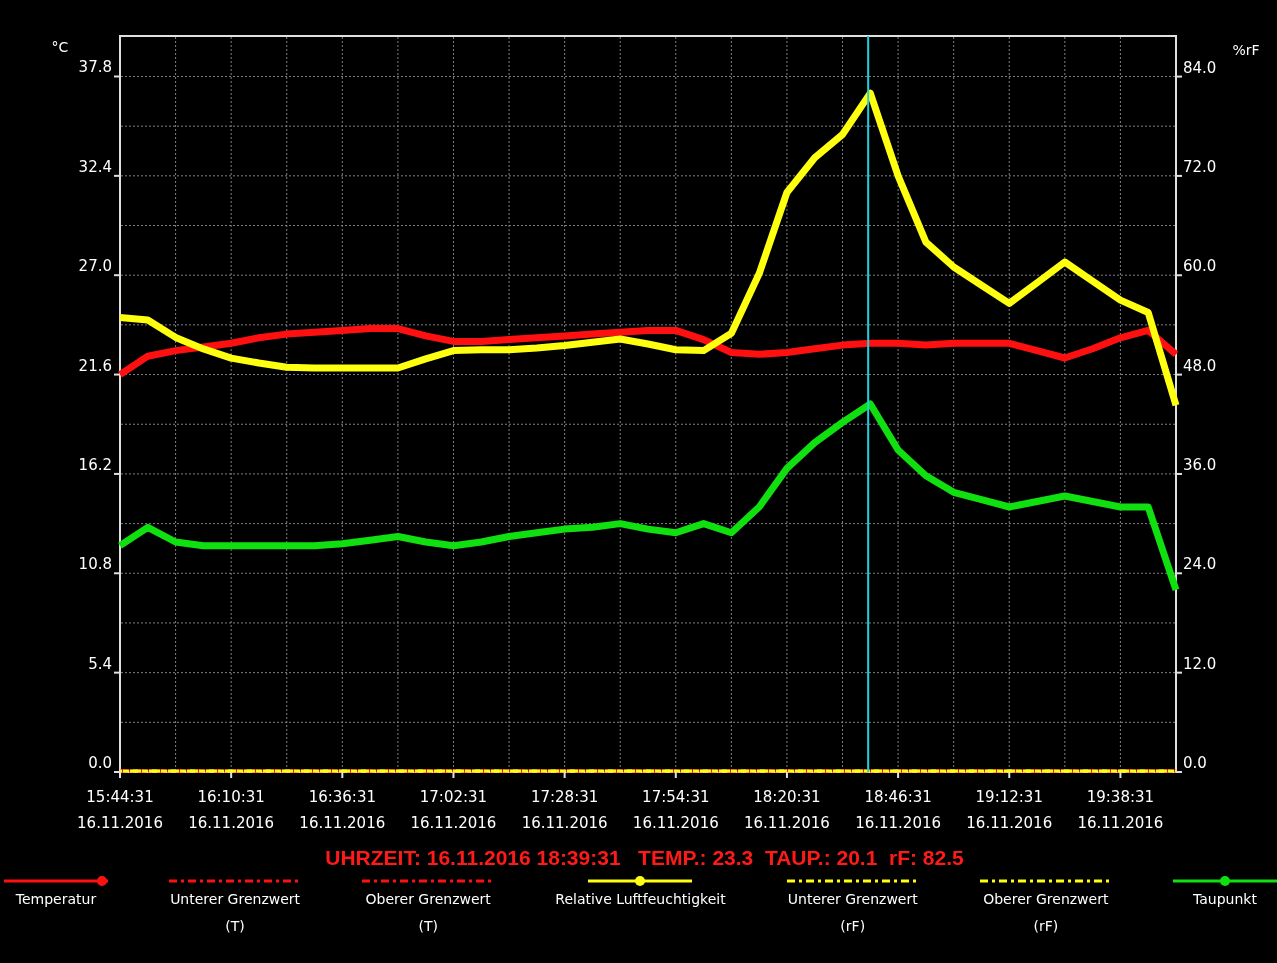  I want to click on tick-label: 21.6, so click(95, 365).